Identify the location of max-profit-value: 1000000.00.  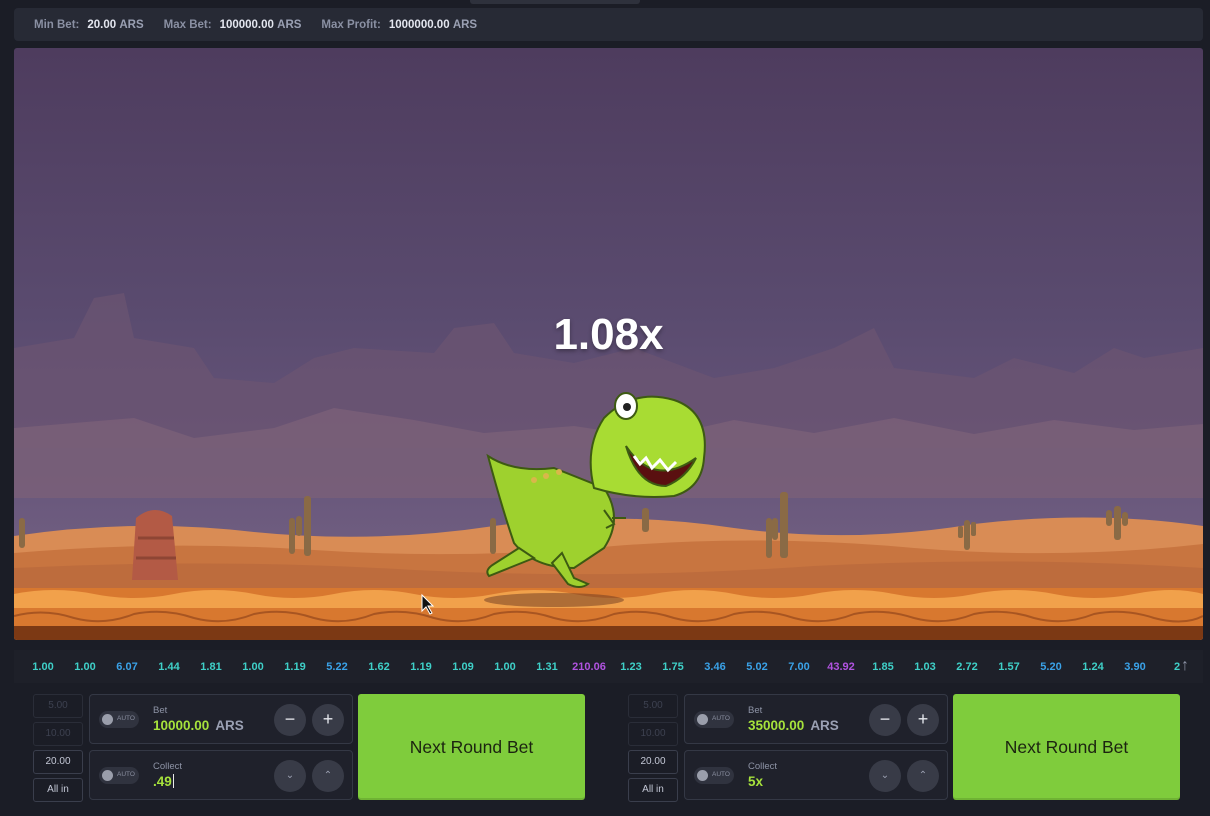
(419, 24).